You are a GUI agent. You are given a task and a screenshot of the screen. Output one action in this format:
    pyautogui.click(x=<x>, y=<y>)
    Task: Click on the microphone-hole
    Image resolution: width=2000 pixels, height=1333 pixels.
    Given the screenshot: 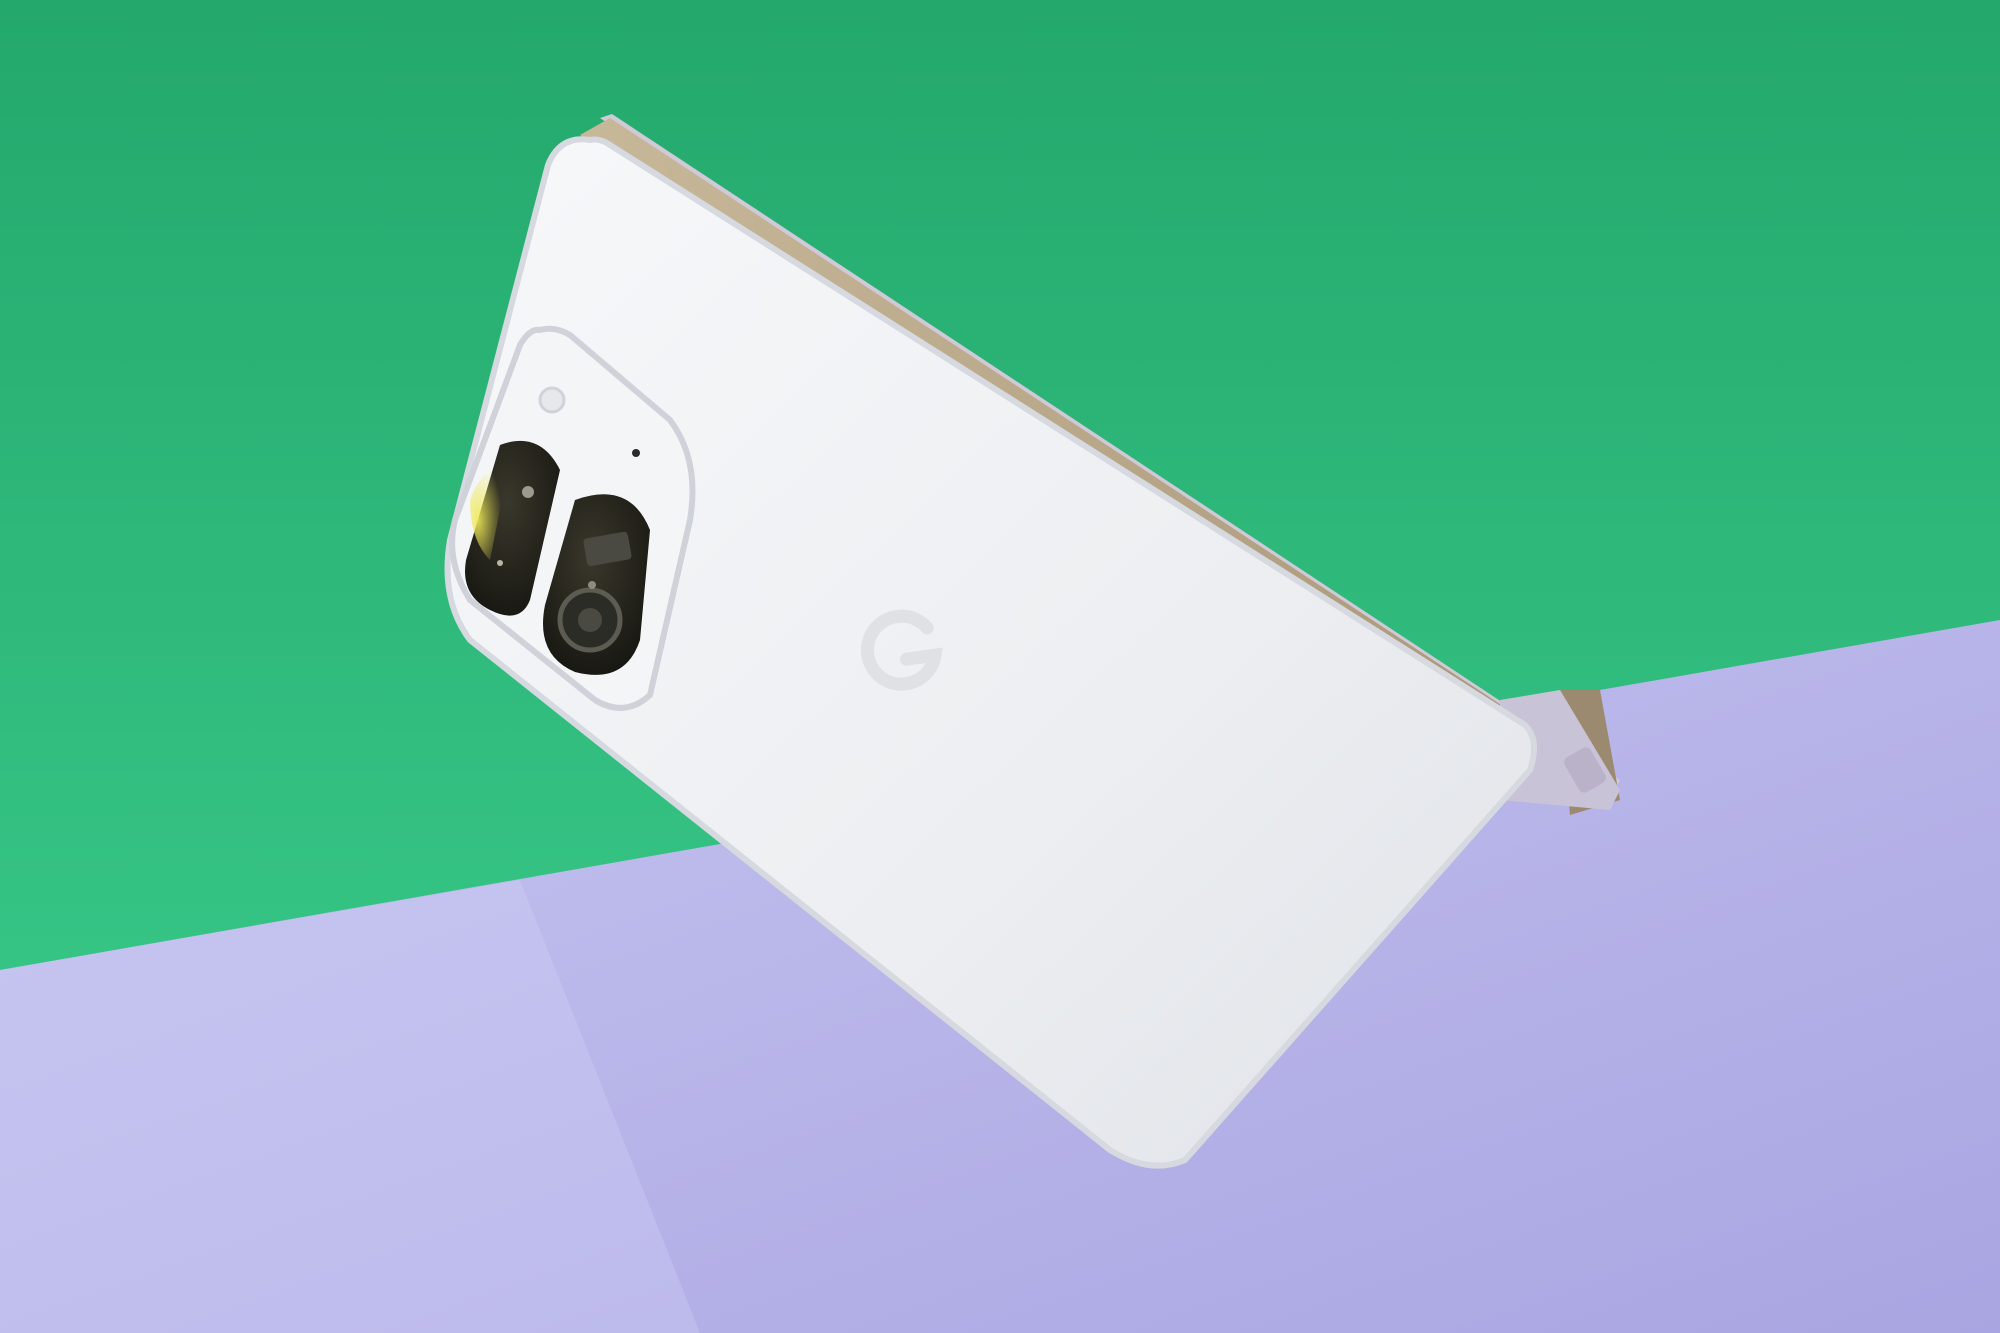 What is the action you would take?
    pyautogui.click(x=636, y=453)
    